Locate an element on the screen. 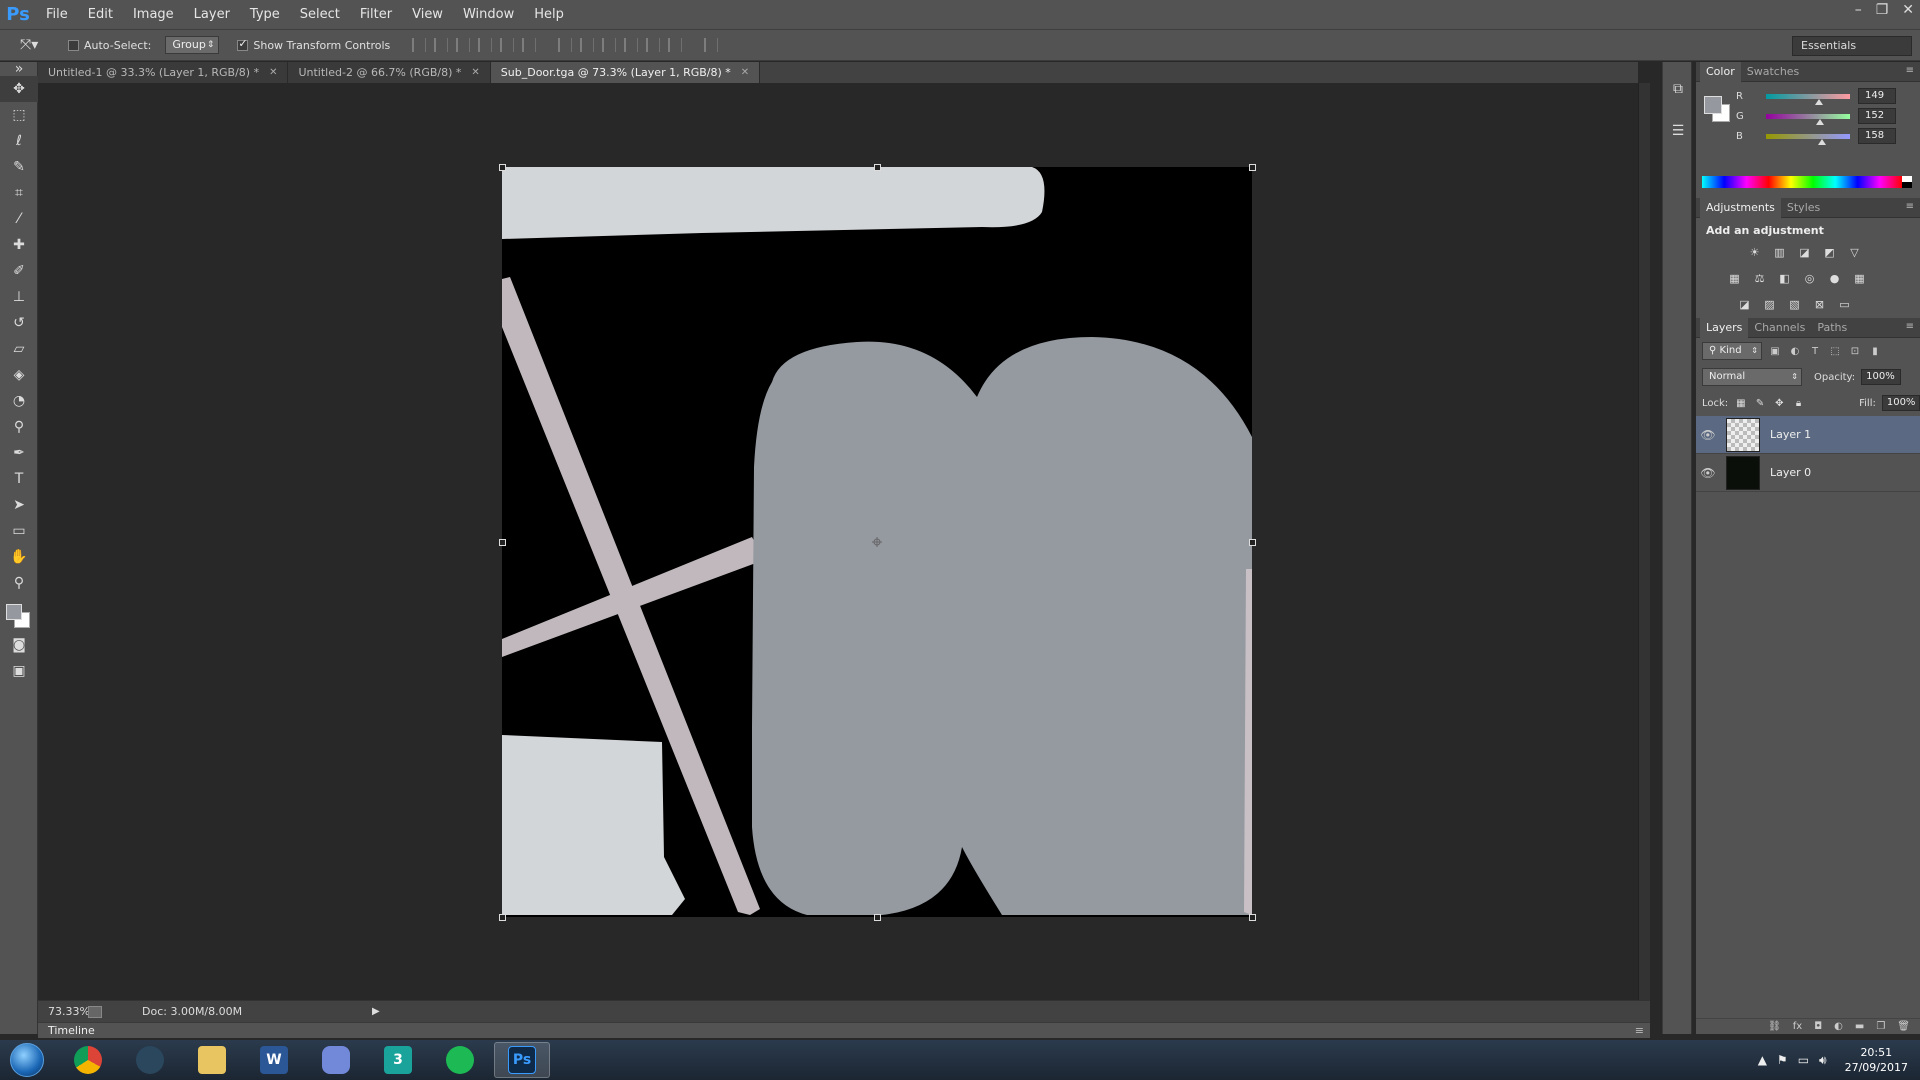 The image size is (1920, 1080). brightness-icon: ☀ is located at coordinates (1754, 252).